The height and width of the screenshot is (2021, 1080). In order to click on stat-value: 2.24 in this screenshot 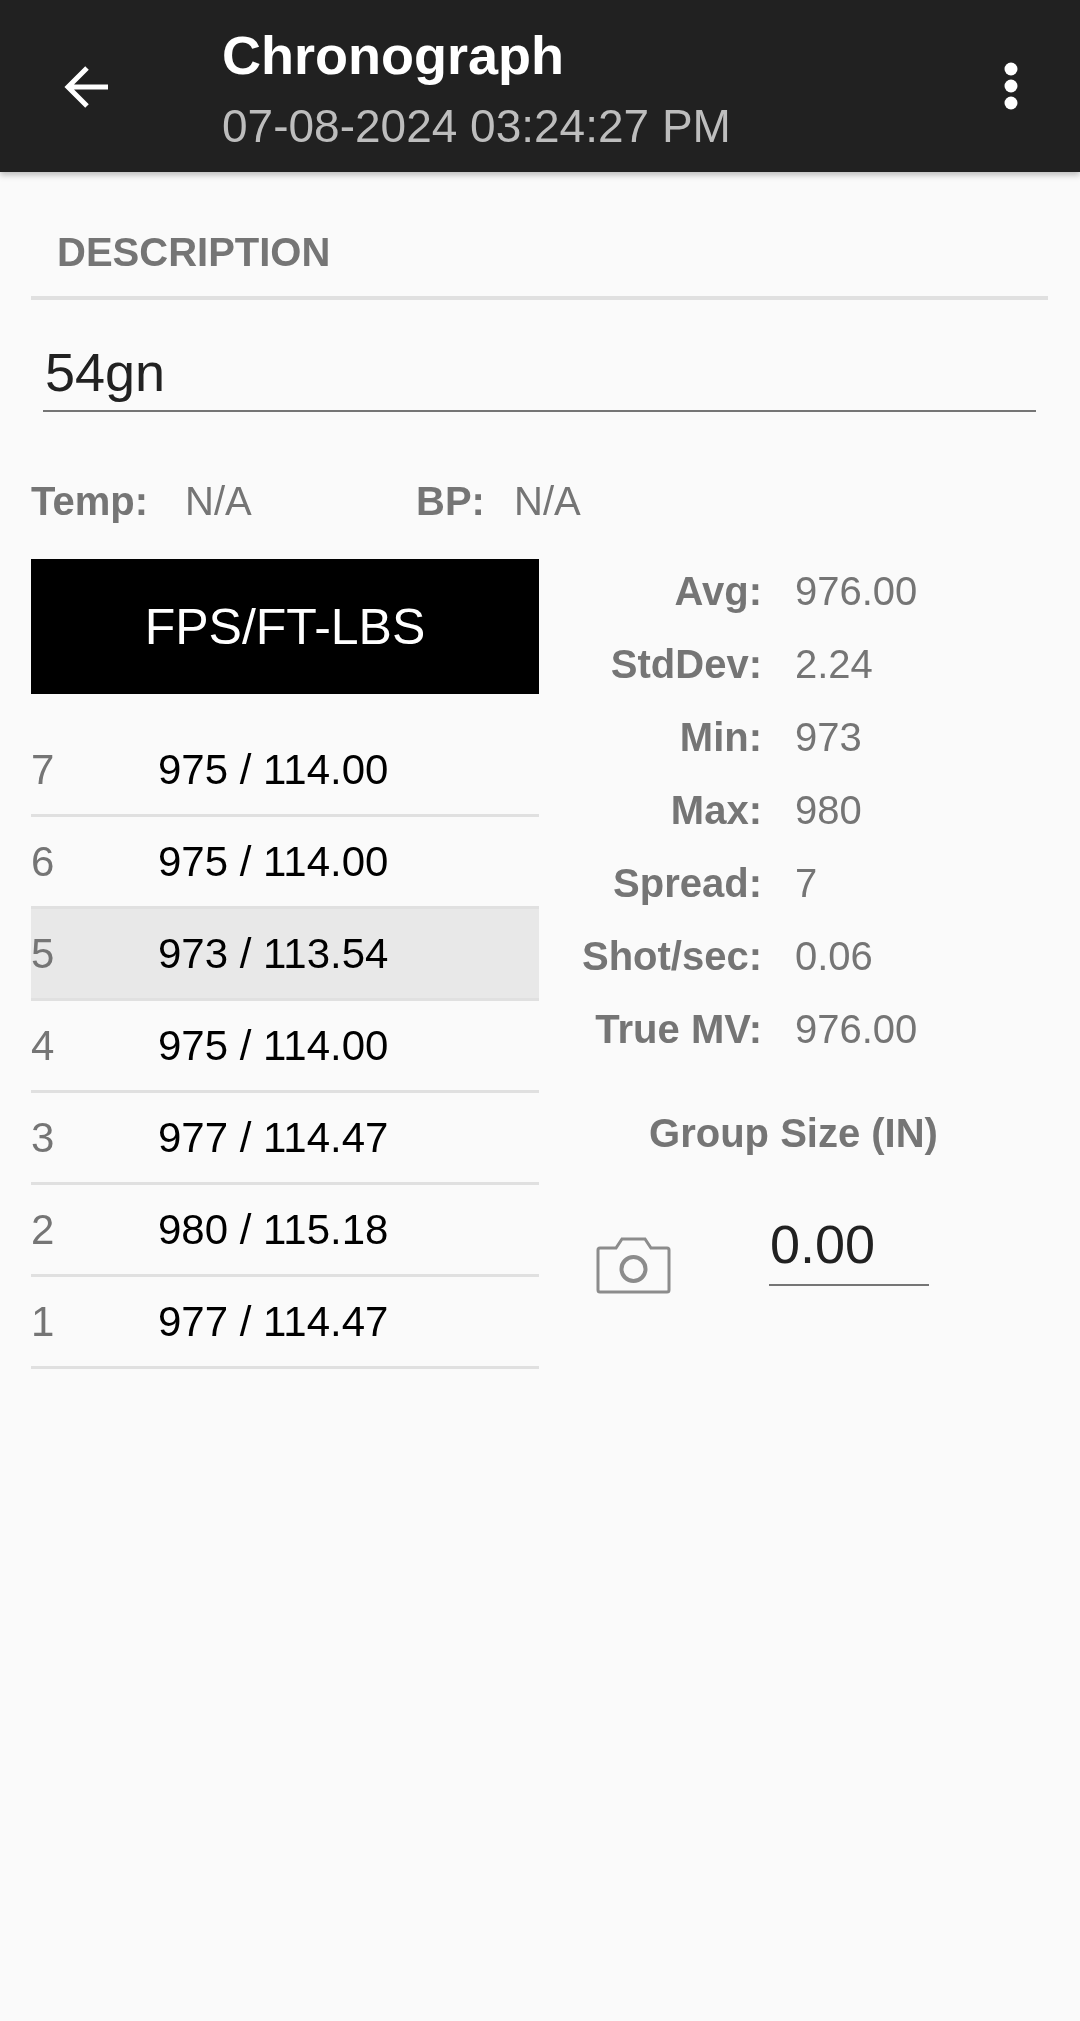, I will do `click(834, 663)`.